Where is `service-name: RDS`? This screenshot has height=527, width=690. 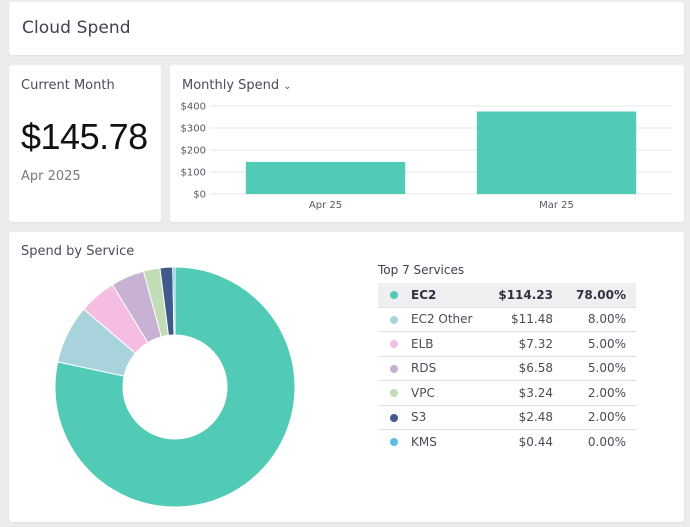 service-name: RDS is located at coordinates (445, 368).